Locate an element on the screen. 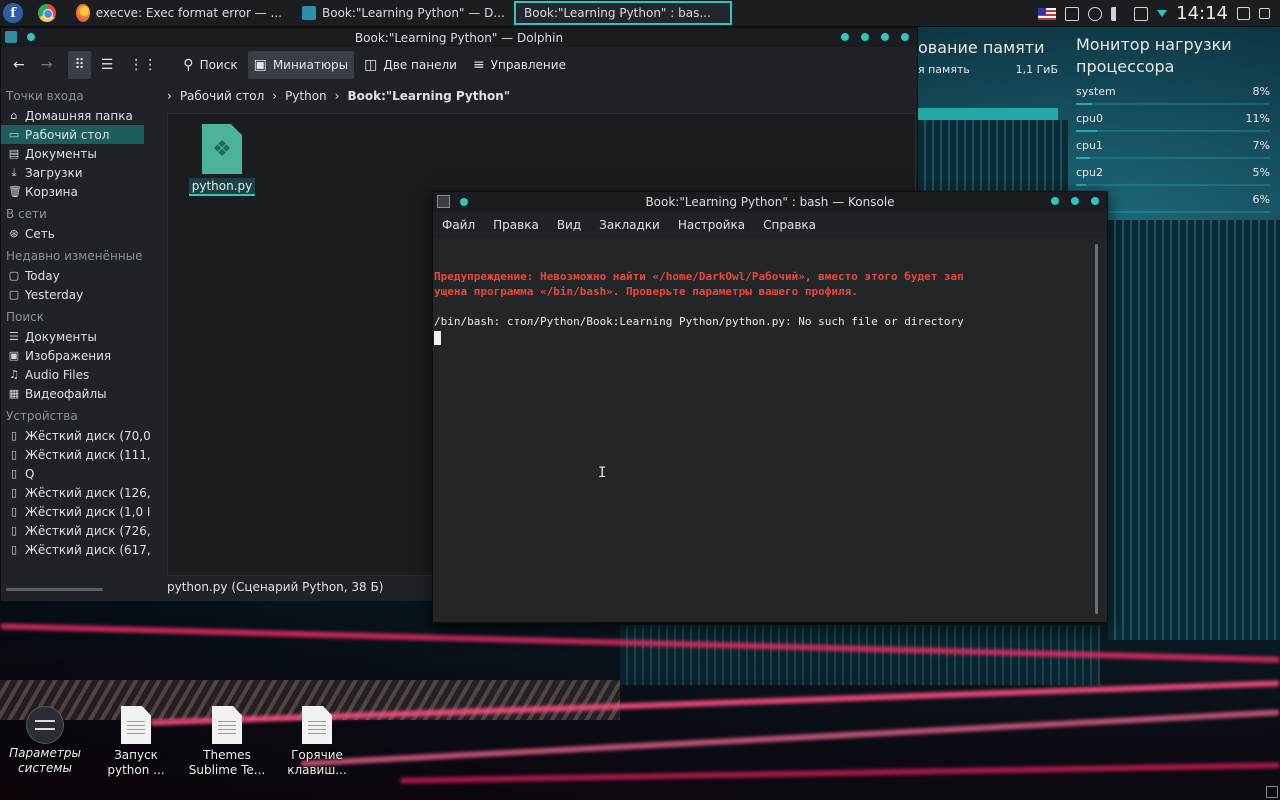  back-button: ← is located at coordinates (19, 65).